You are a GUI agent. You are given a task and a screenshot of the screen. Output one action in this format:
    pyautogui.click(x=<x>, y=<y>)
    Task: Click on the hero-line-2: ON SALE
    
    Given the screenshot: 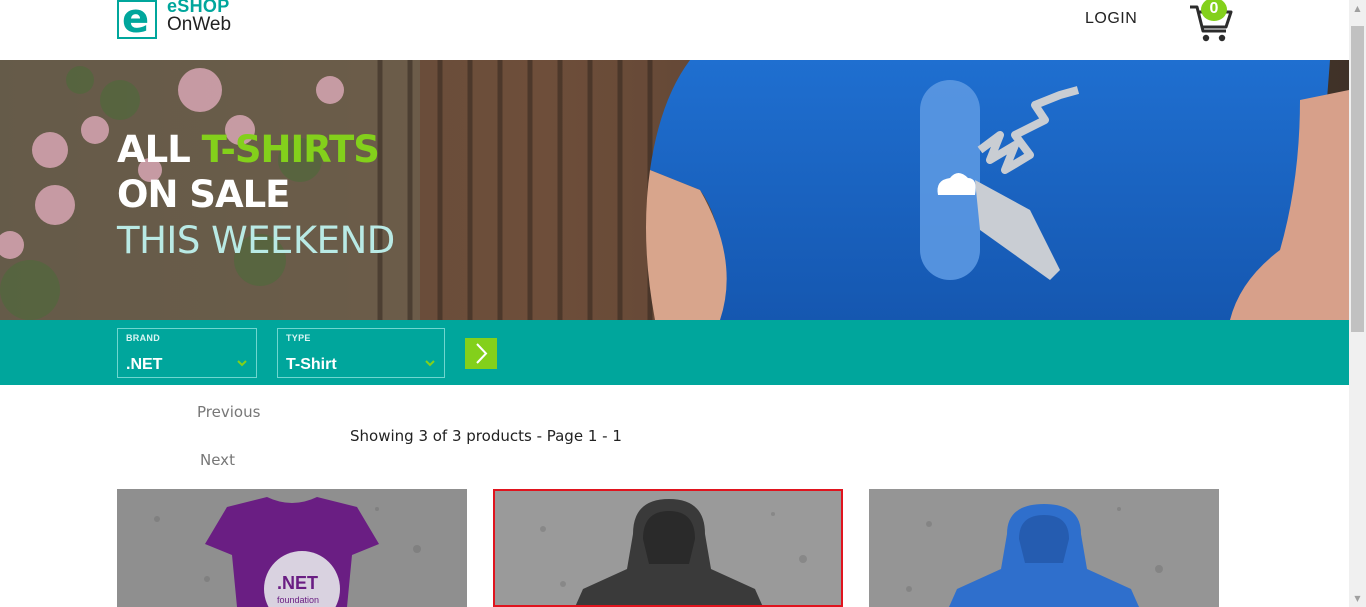 What is the action you would take?
    pyautogui.click(x=203, y=194)
    